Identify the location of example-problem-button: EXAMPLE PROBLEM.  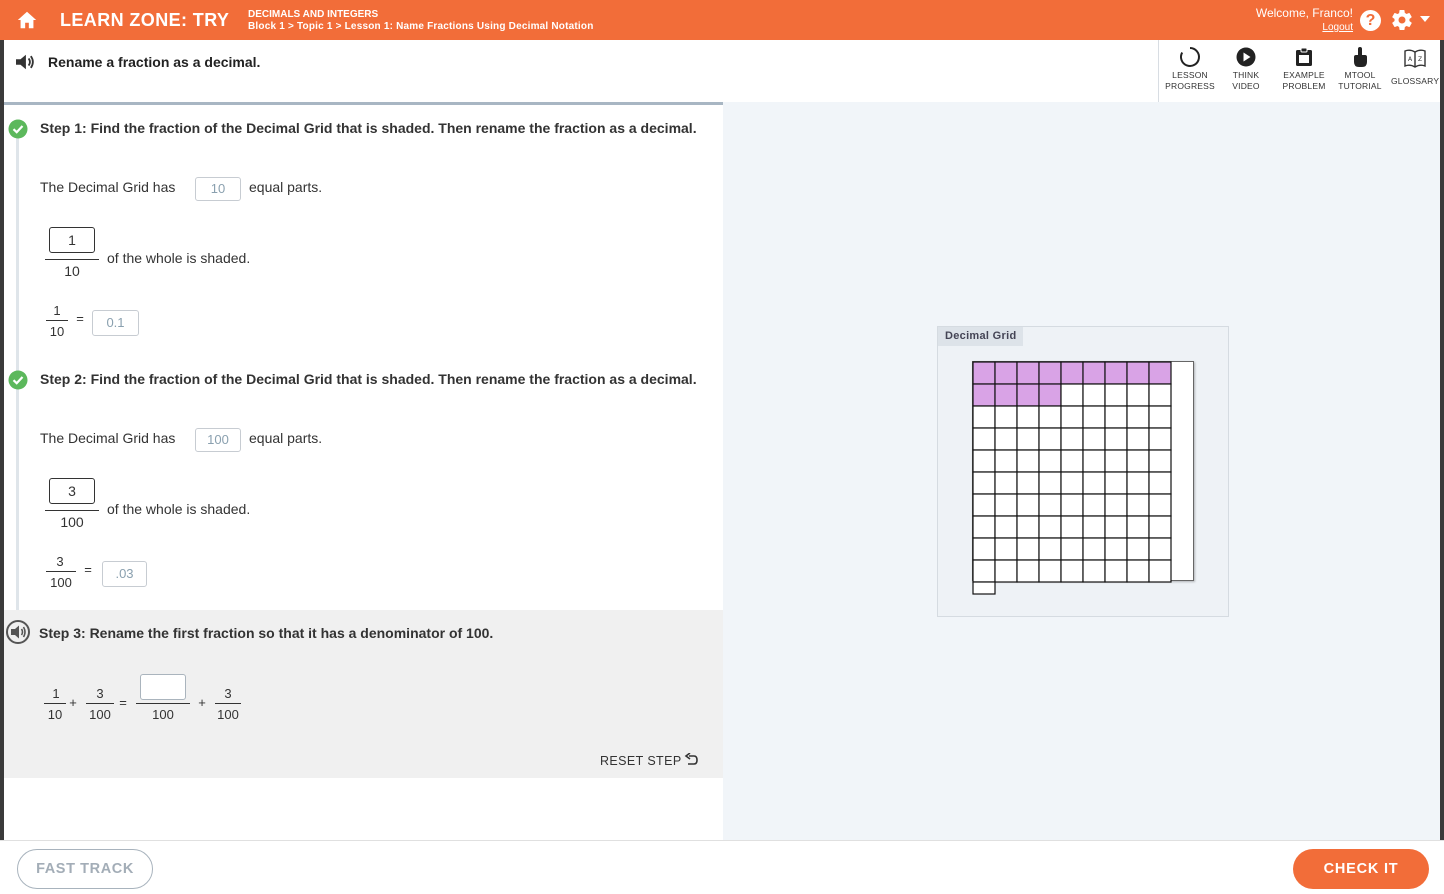
(1304, 69).